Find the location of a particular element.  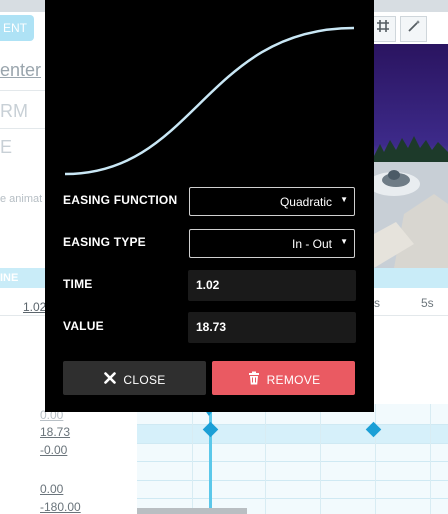

panel-heading: E is located at coordinates (6, 147).